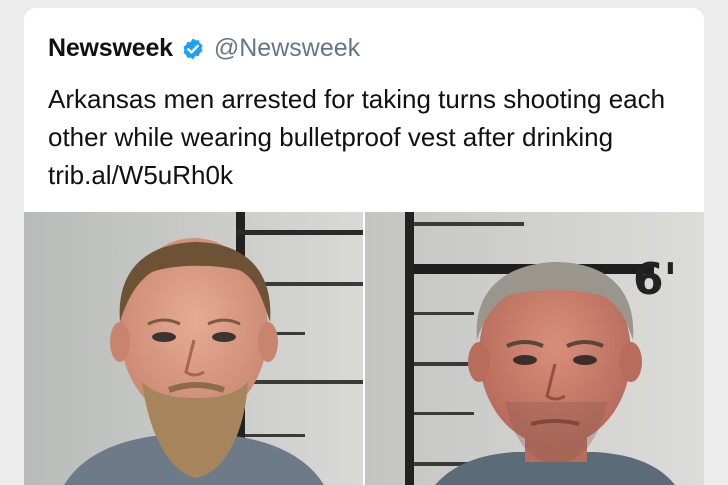 The image size is (728, 485). What do you see at coordinates (110, 48) in the screenshot?
I see `display-name: Newsweek` at bounding box center [110, 48].